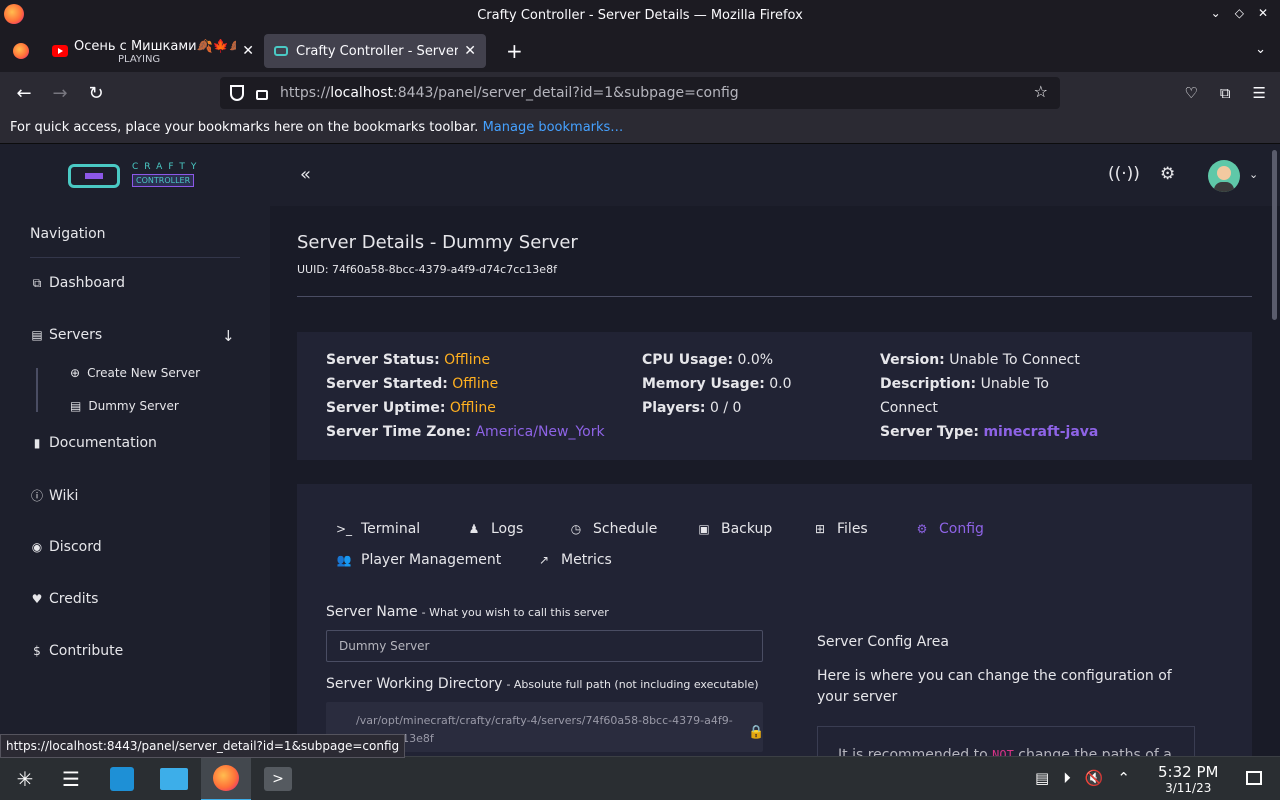 Image resolution: width=1280 pixels, height=800 pixels. I want to click on app-launcher-icon: ✳, so click(25, 778).